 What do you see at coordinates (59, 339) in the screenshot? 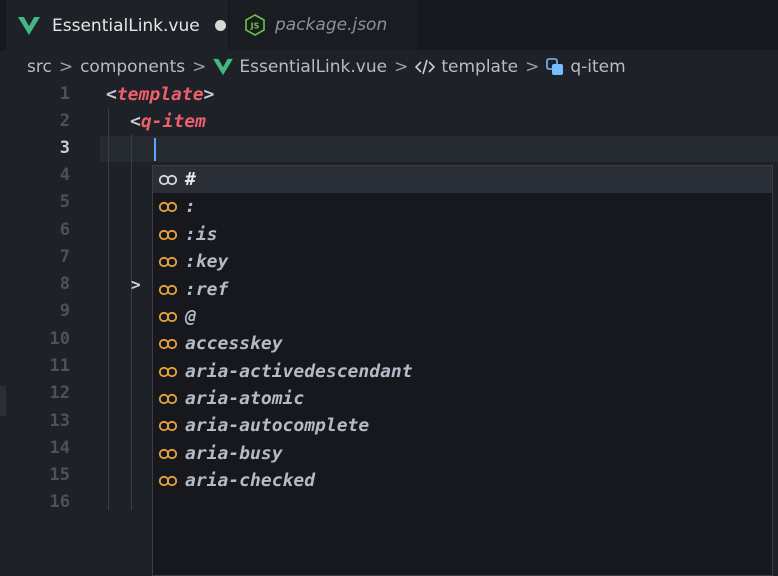
I see `line-number: 10` at bounding box center [59, 339].